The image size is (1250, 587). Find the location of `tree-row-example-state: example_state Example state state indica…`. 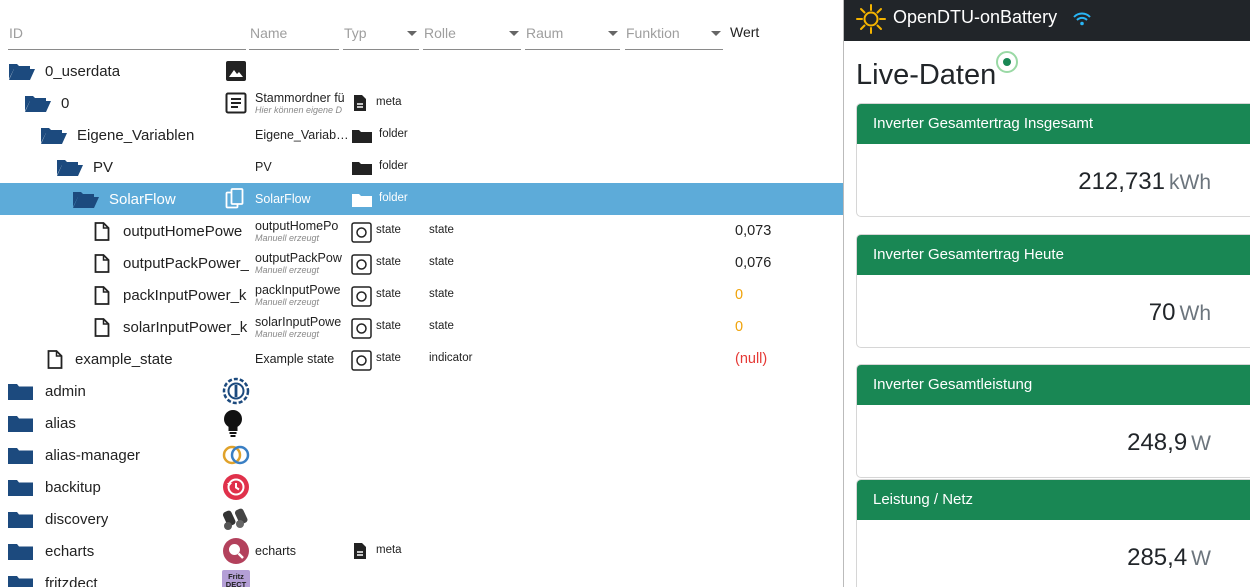

tree-row-example-state: example_state Example state state indica… is located at coordinates (421, 359).